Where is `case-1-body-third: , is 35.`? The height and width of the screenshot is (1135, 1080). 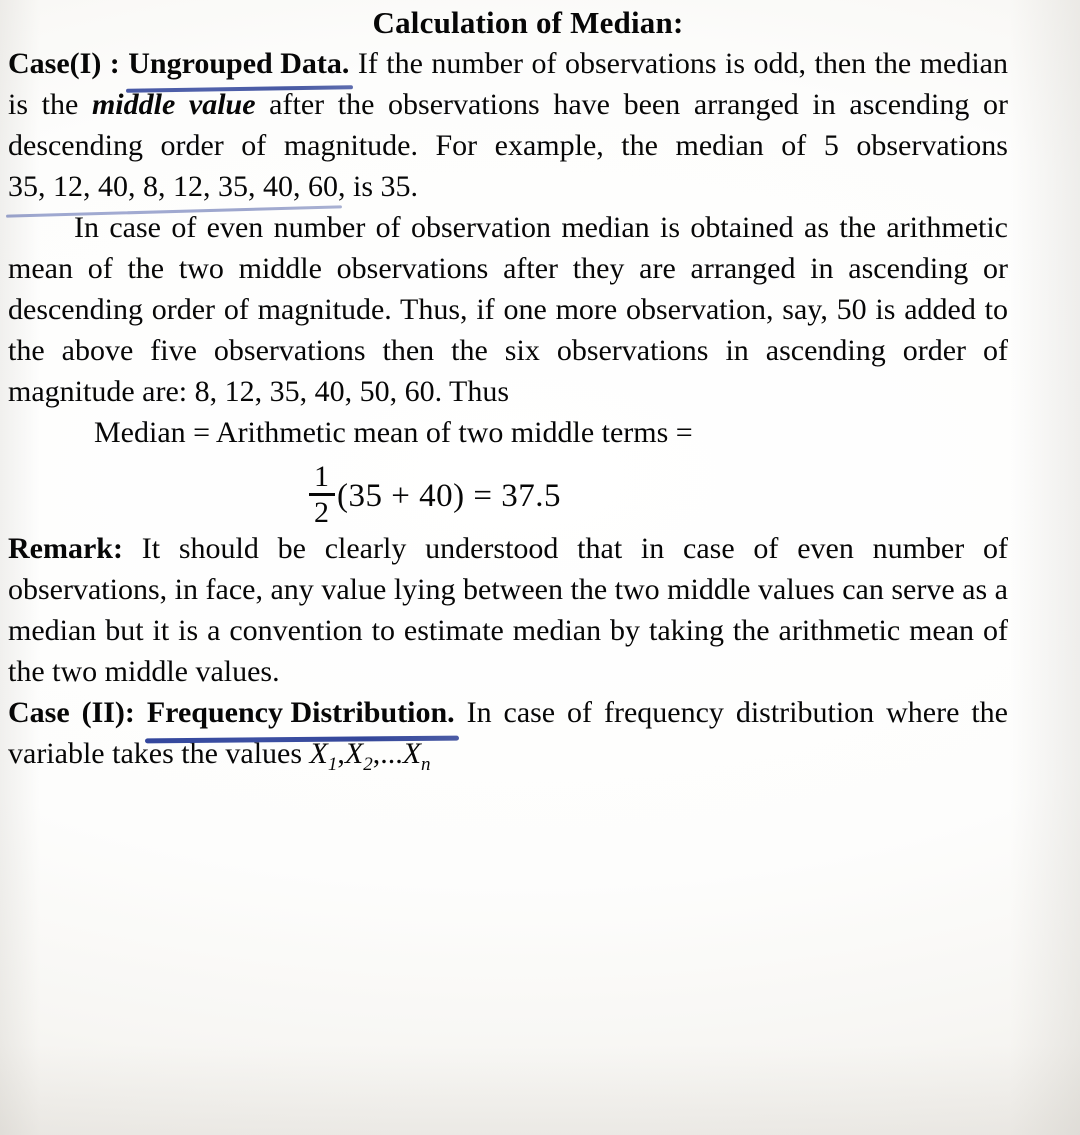 case-1-body-third: , is 35. is located at coordinates (378, 186).